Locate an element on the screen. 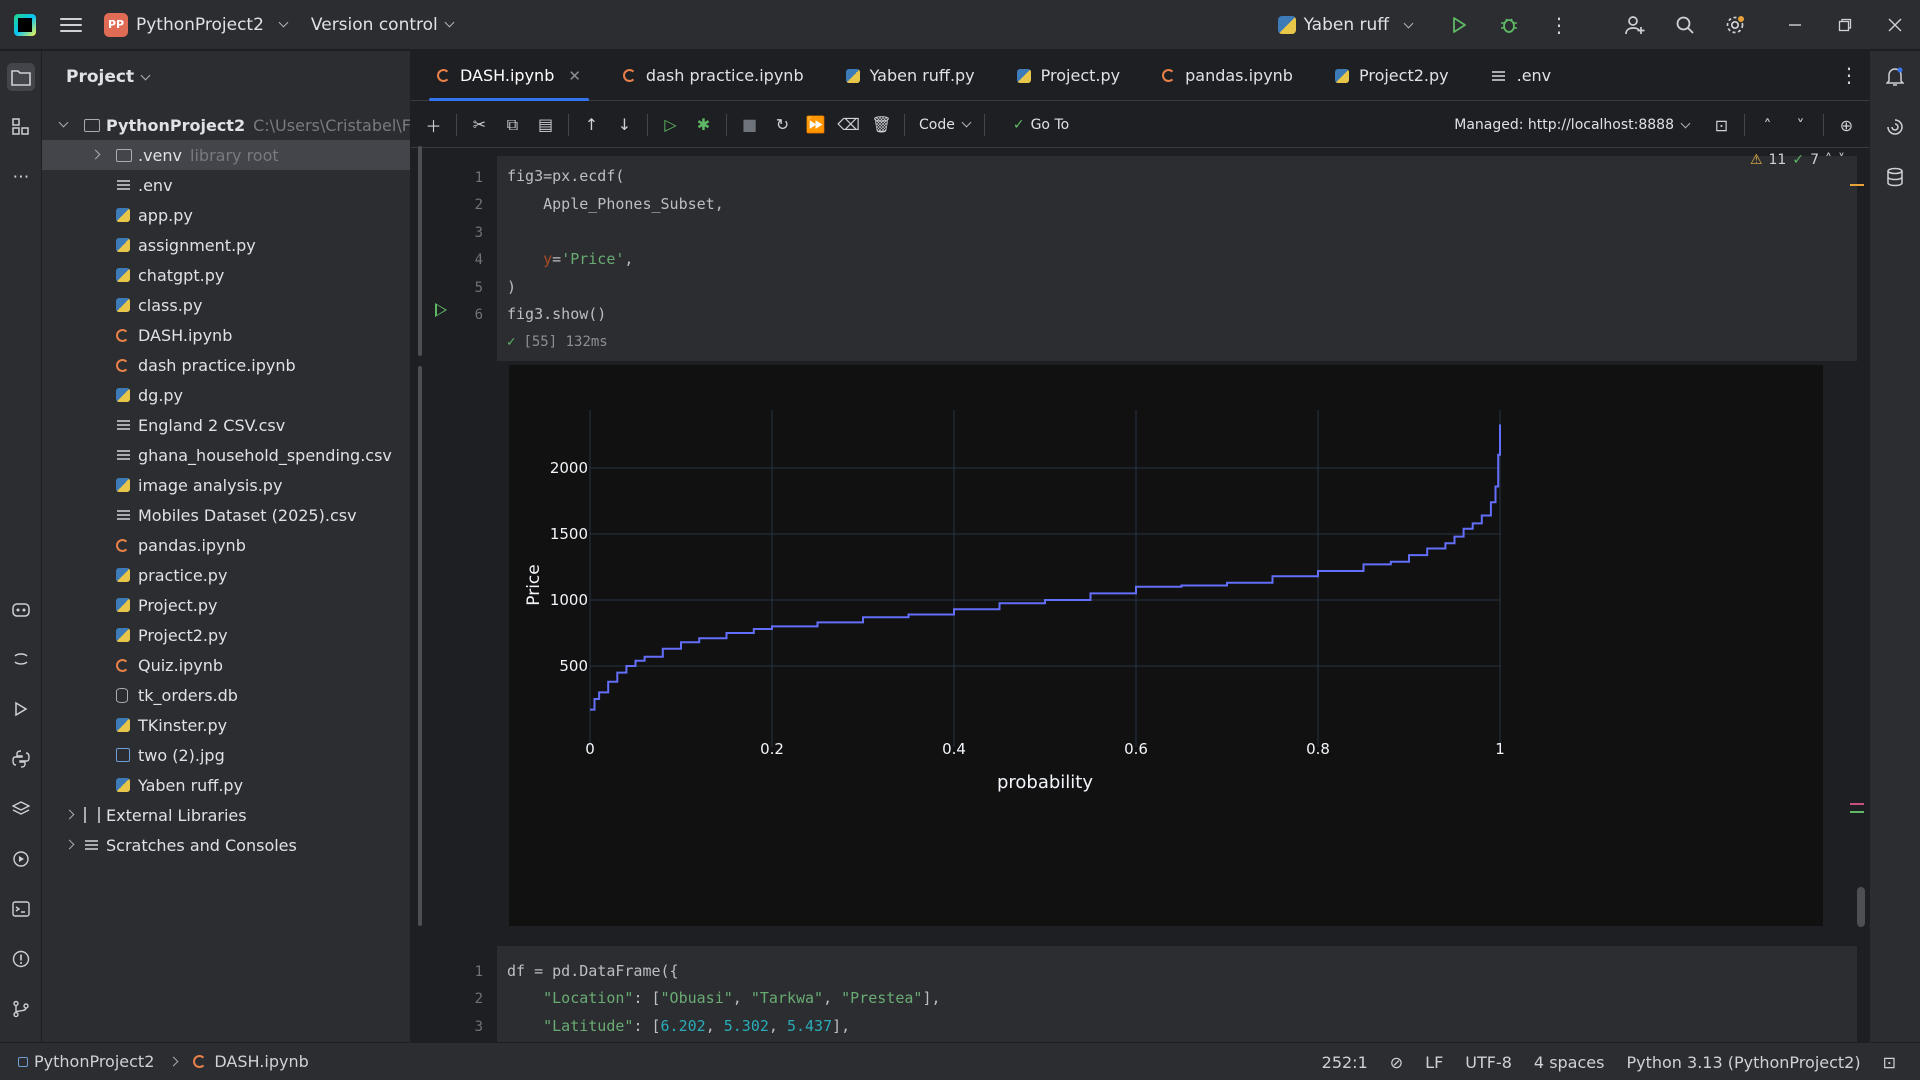 This screenshot has height=1080, width=1920. editor-tab: dash practice.ipynb is located at coordinates (713, 76).